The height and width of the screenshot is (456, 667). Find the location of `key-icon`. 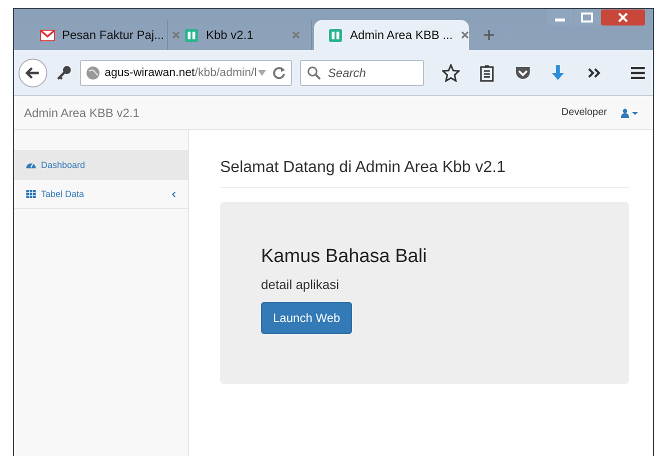

key-icon is located at coordinates (64, 72).